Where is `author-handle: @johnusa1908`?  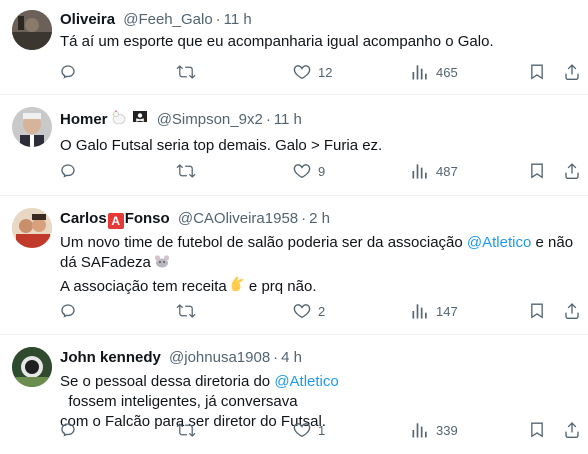 author-handle: @johnusa1908 is located at coordinates (219, 357).